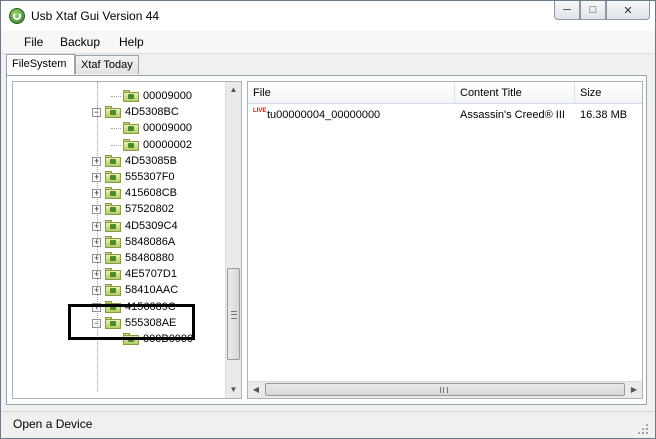 The height and width of the screenshot is (439, 656). I want to click on tree-vertical-scrollbar: ▲ ▼, so click(233, 240).